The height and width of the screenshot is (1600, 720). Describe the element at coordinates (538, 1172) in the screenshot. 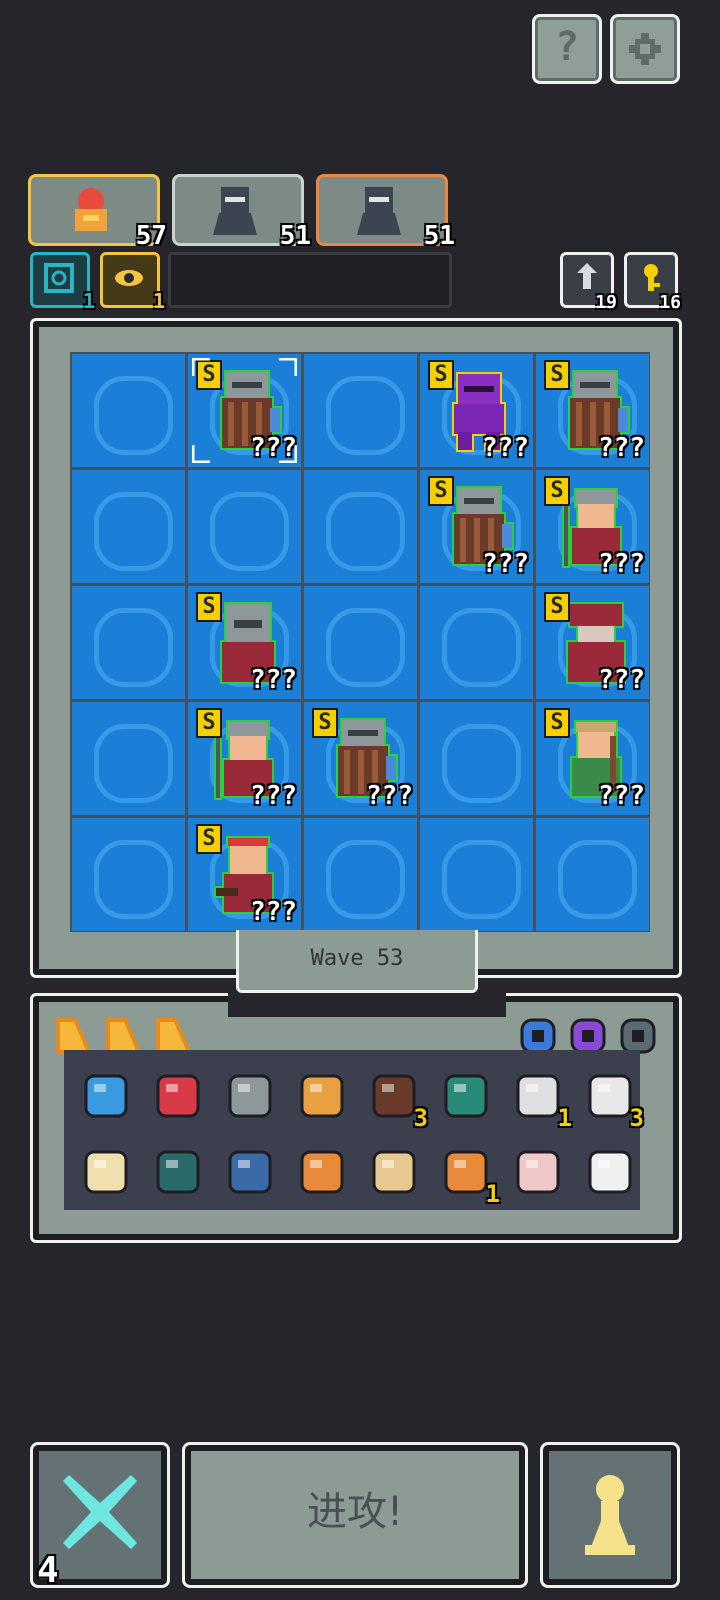

I see `paper-roll-icon` at that location.